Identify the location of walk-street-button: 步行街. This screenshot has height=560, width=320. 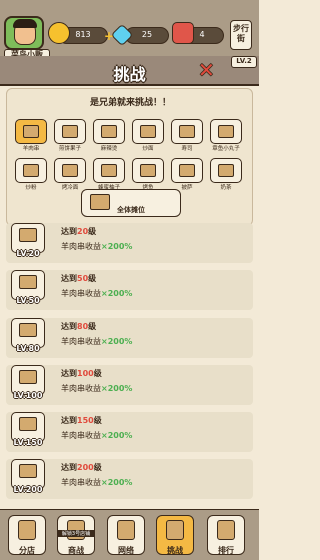
(241, 35).